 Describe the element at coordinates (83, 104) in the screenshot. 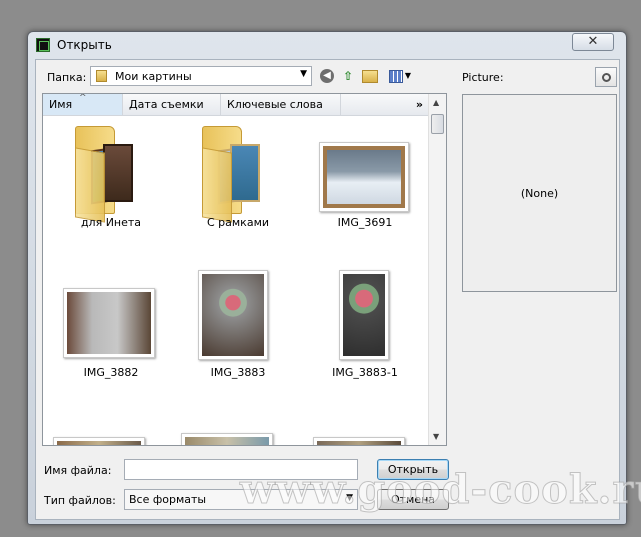

I see `column-name: Имя ^` at that location.